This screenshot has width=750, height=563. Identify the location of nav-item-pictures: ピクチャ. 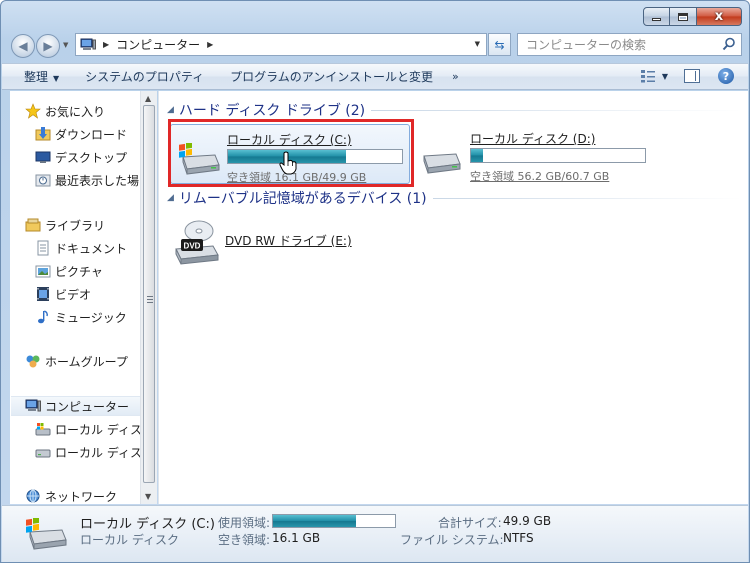
(69, 271).